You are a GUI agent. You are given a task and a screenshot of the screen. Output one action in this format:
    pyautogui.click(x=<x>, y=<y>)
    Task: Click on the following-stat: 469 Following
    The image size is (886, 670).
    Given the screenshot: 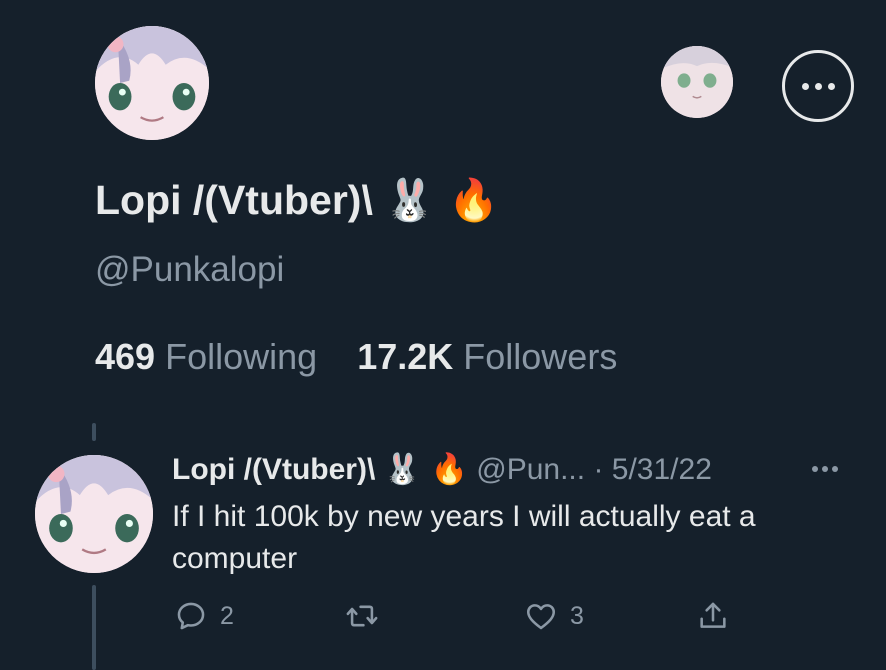 What is the action you would take?
    pyautogui.click(x=206, y=356)
    